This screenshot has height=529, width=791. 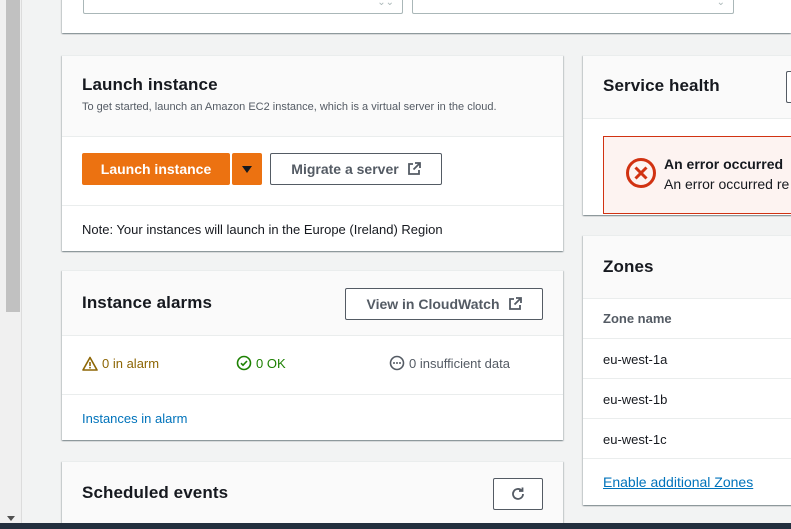 I want to click on filter-select-2: ⌄, so click(x=573, y=7).